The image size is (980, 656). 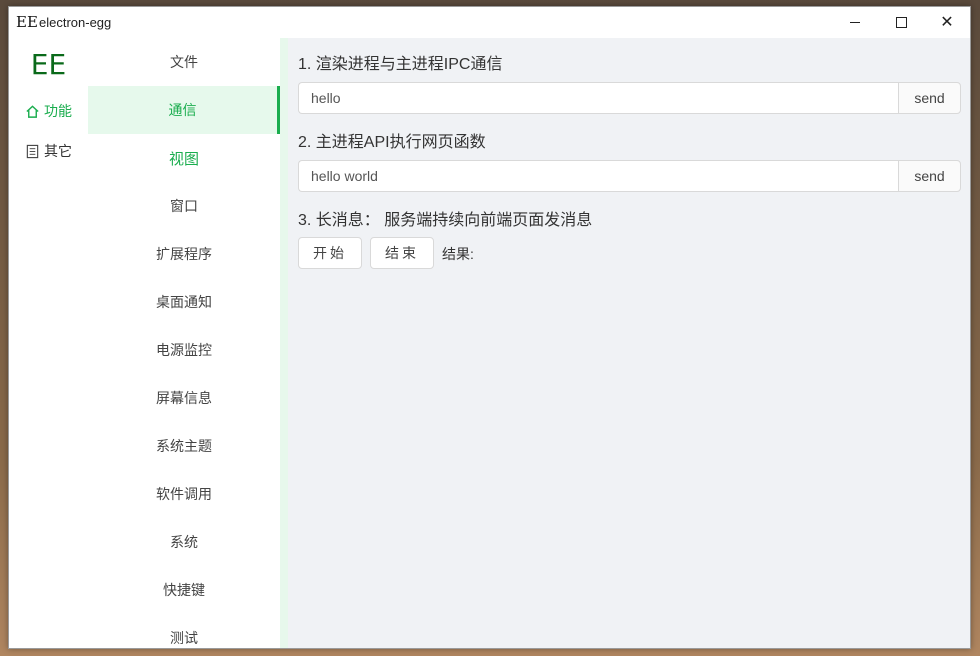 I want to click on menu-item-communication: 通信, so click(x=184, y=110).